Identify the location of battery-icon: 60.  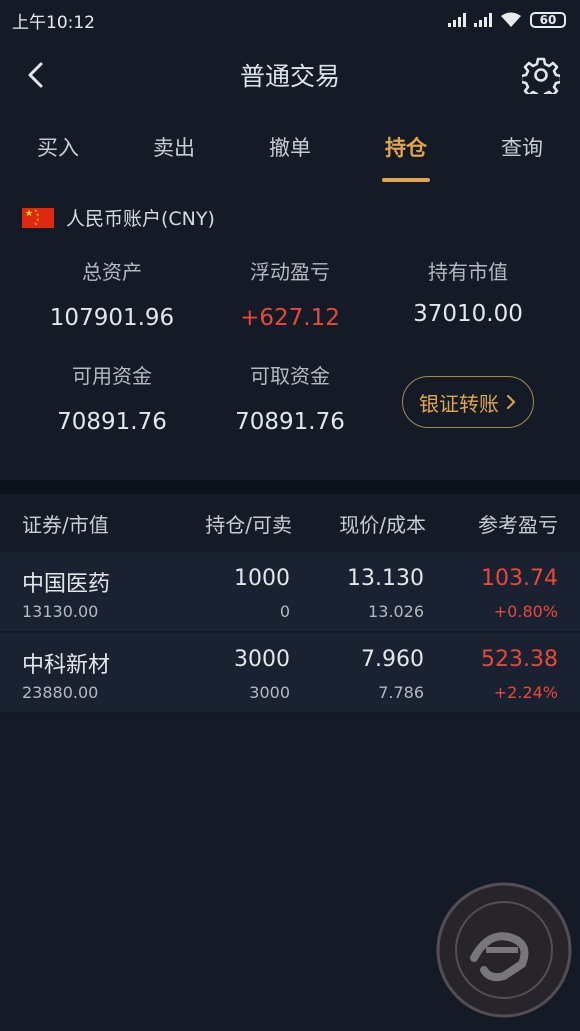
(548, 20).